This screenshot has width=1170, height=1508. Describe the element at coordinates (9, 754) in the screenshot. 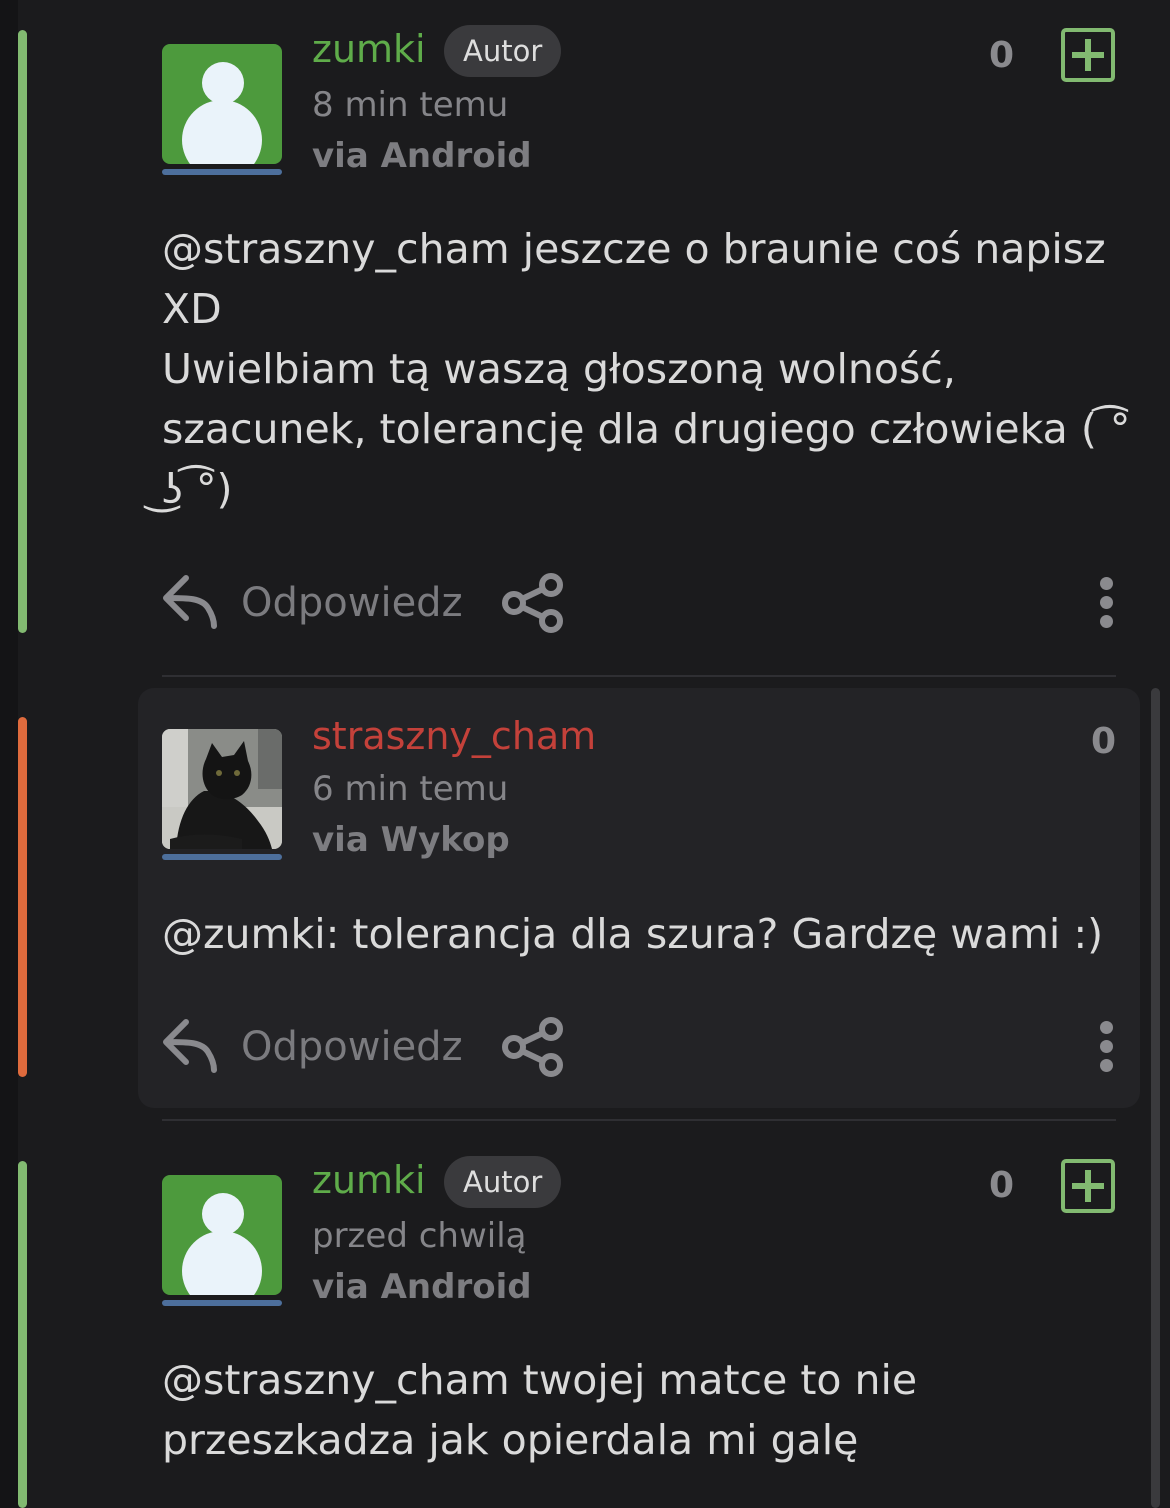

I see `left-gutter` at that location.